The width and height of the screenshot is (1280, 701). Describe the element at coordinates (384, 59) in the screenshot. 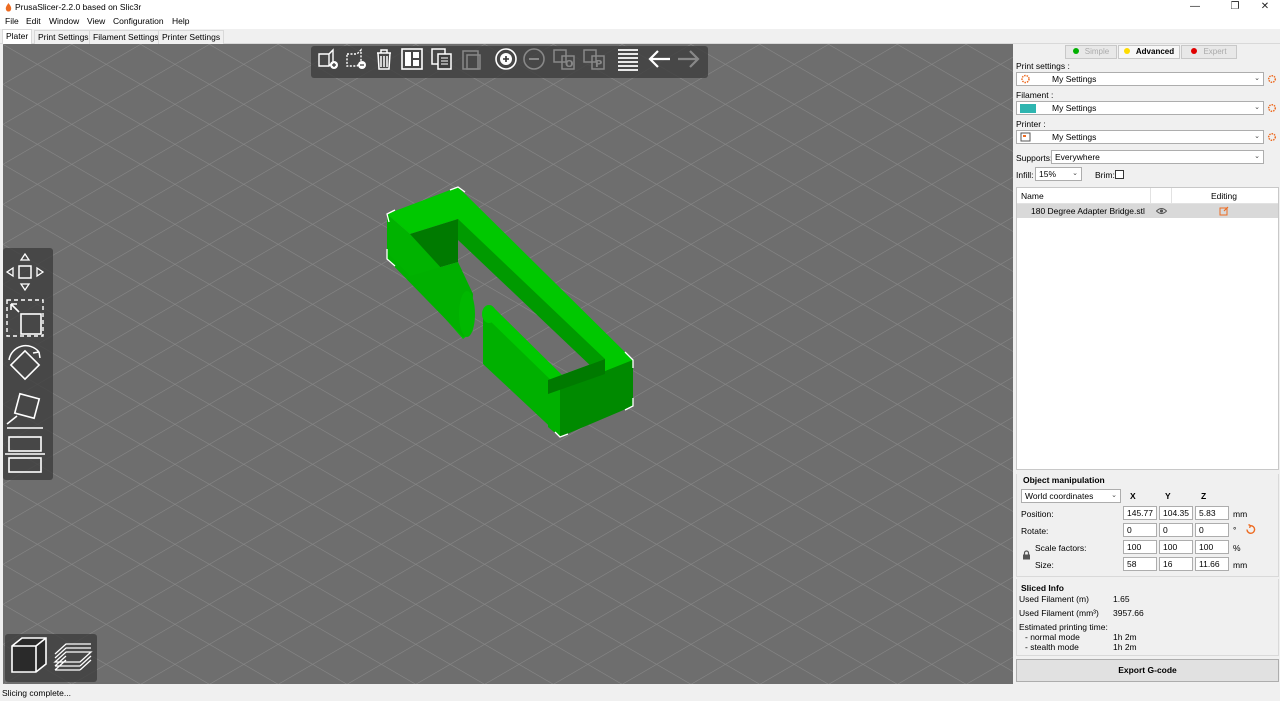

I see `delete-icon` at that location.